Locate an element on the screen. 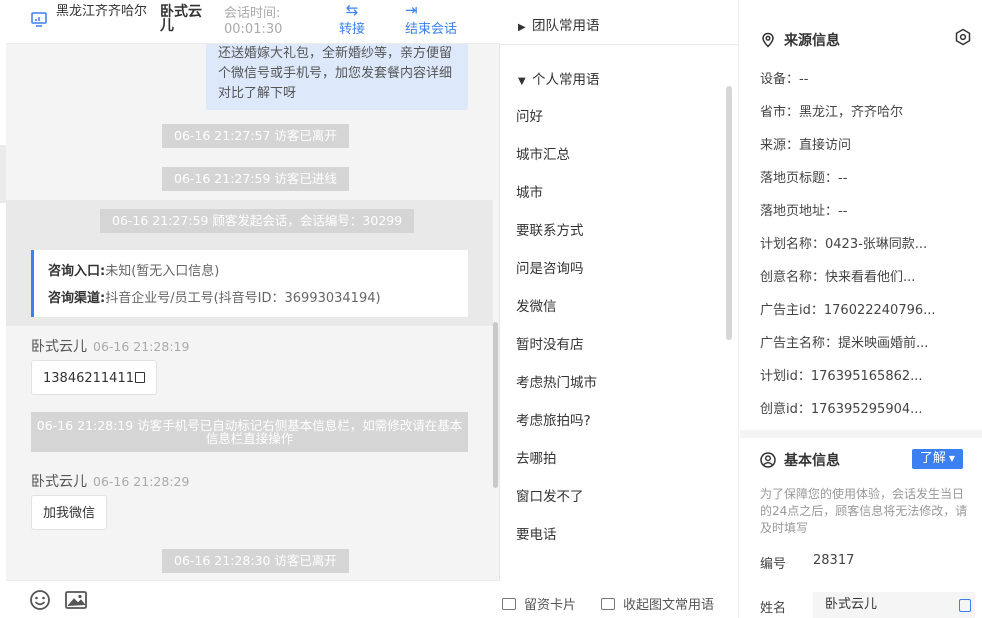  team-phrases-group: ▶ 团队常用语 is located at coordinates (559, 24).